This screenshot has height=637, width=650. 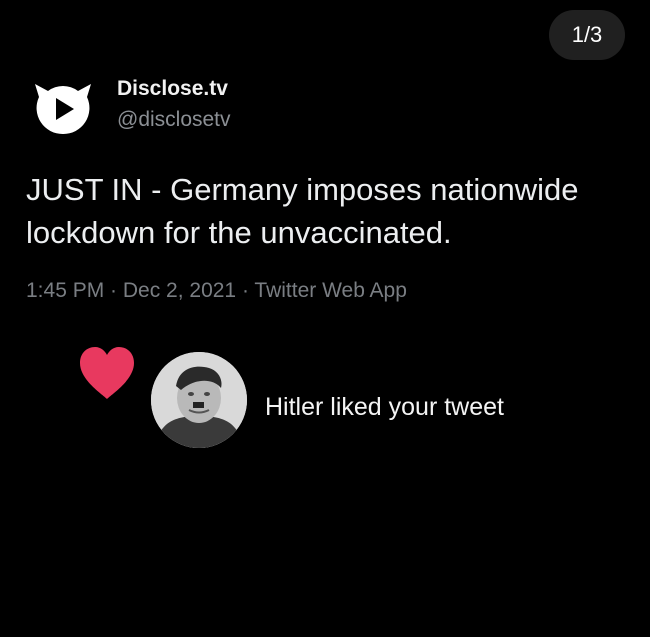 I want to click on account-handle: @disclosetv, so click(x=174, y=120).